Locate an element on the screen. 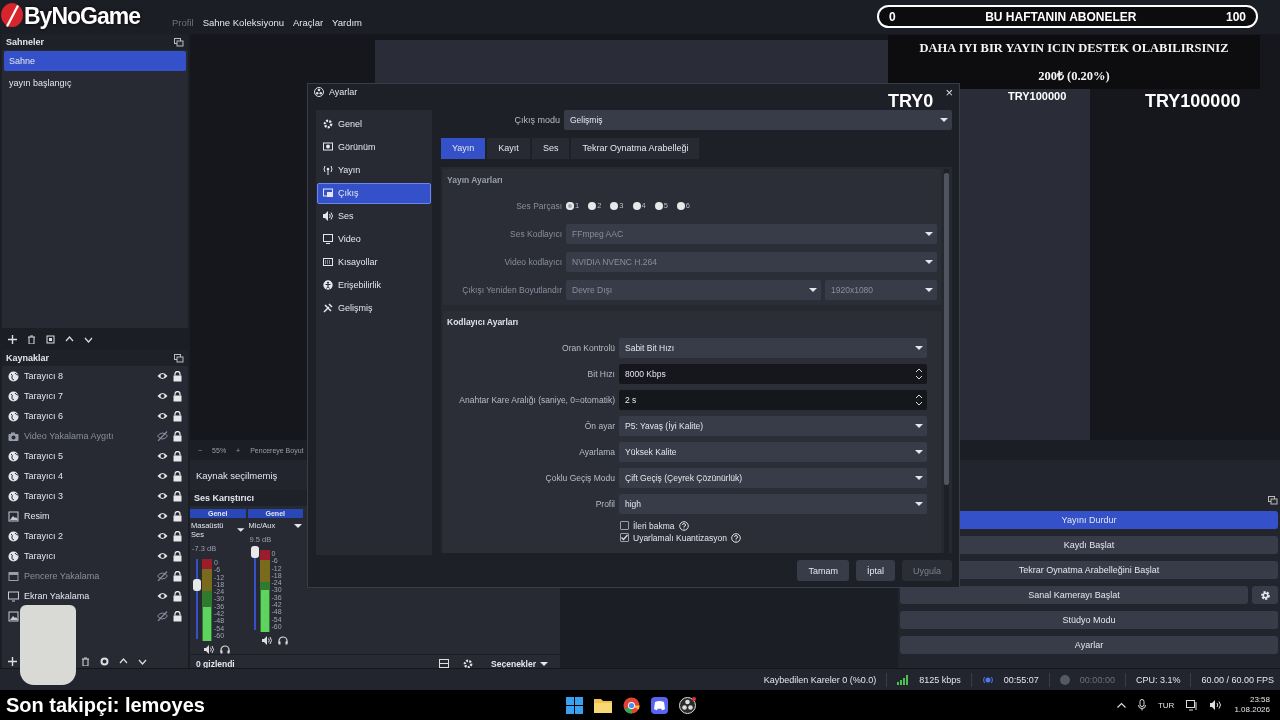  source-item: Tarayıcı 4 is located at coordinates (88, 476).